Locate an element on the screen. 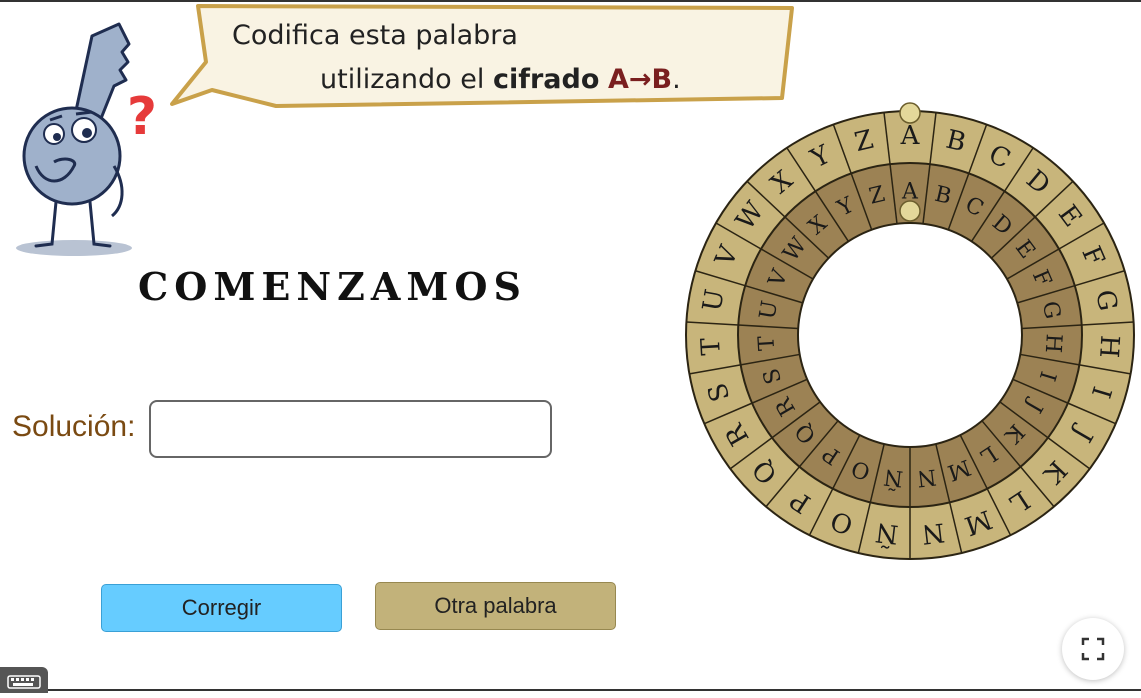 The height and width of the screenshot is (698, 1141). keyboard-toggle is located at coordinates (24, 680).